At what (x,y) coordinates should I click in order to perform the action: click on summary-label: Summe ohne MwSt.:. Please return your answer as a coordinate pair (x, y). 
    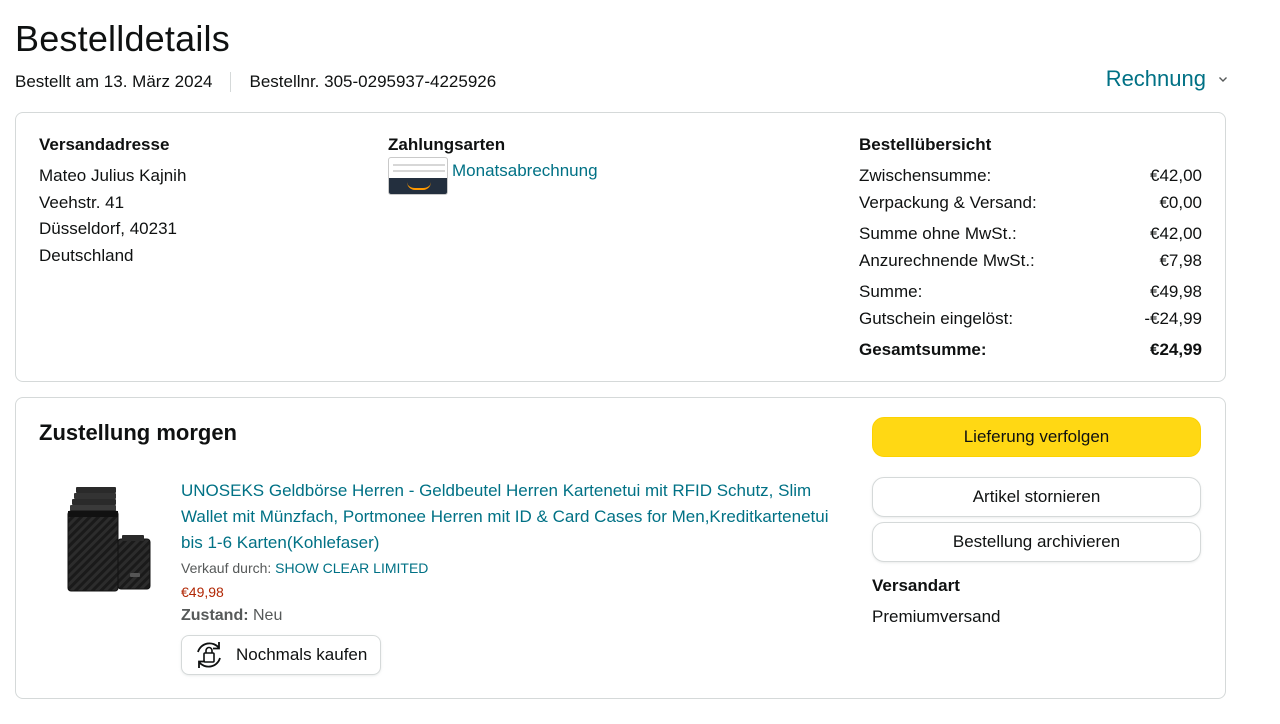
    Looking at the image, I should click on (938, 233).